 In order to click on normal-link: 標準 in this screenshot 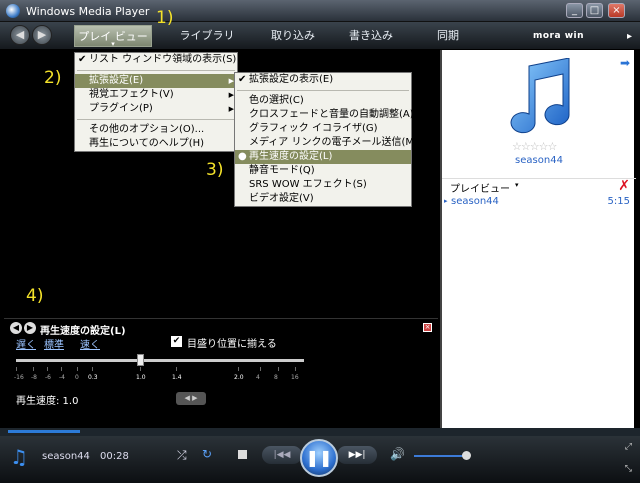, I will do `click(54, 343)`.